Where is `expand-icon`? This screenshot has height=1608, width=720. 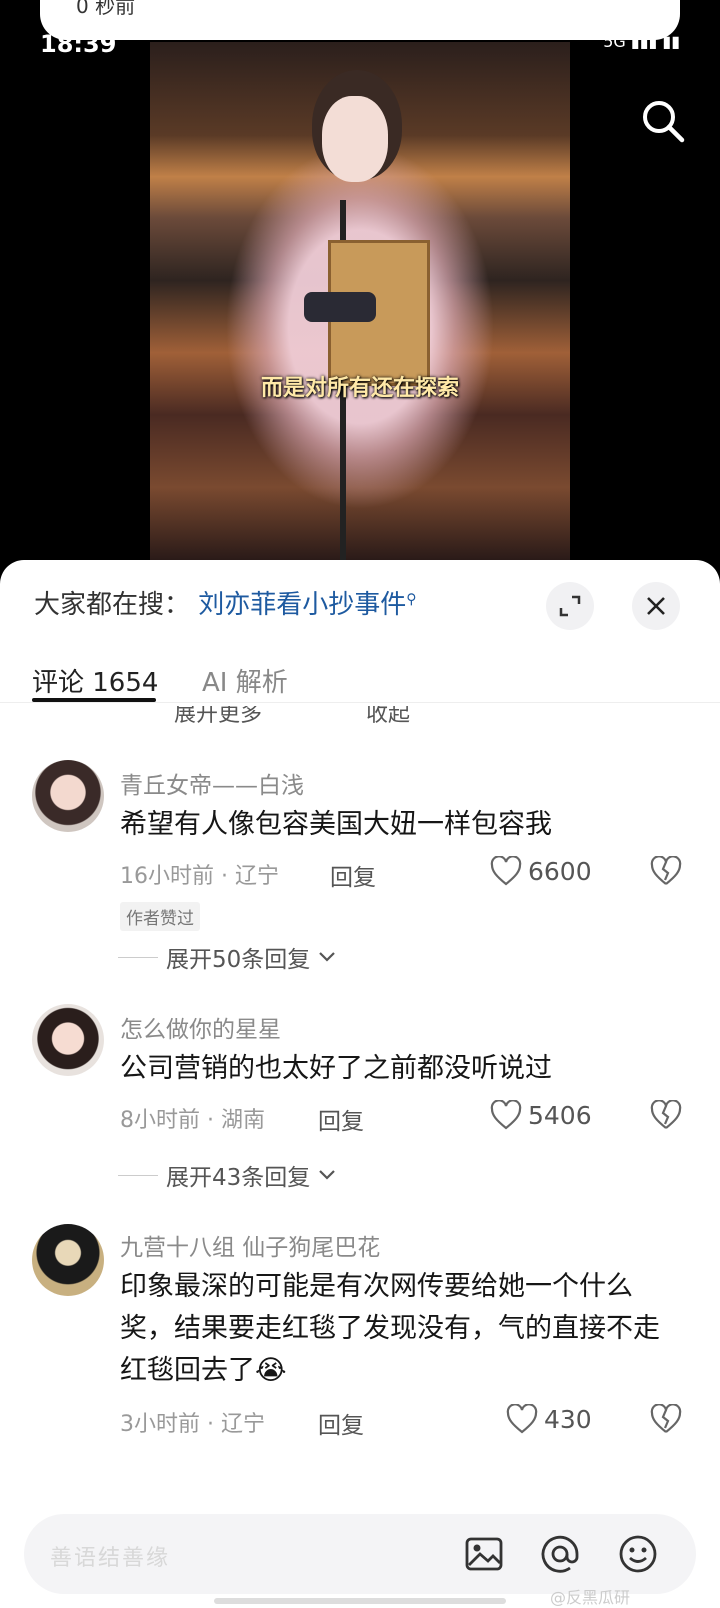 expand-icon is located at coordinates (570, 606).